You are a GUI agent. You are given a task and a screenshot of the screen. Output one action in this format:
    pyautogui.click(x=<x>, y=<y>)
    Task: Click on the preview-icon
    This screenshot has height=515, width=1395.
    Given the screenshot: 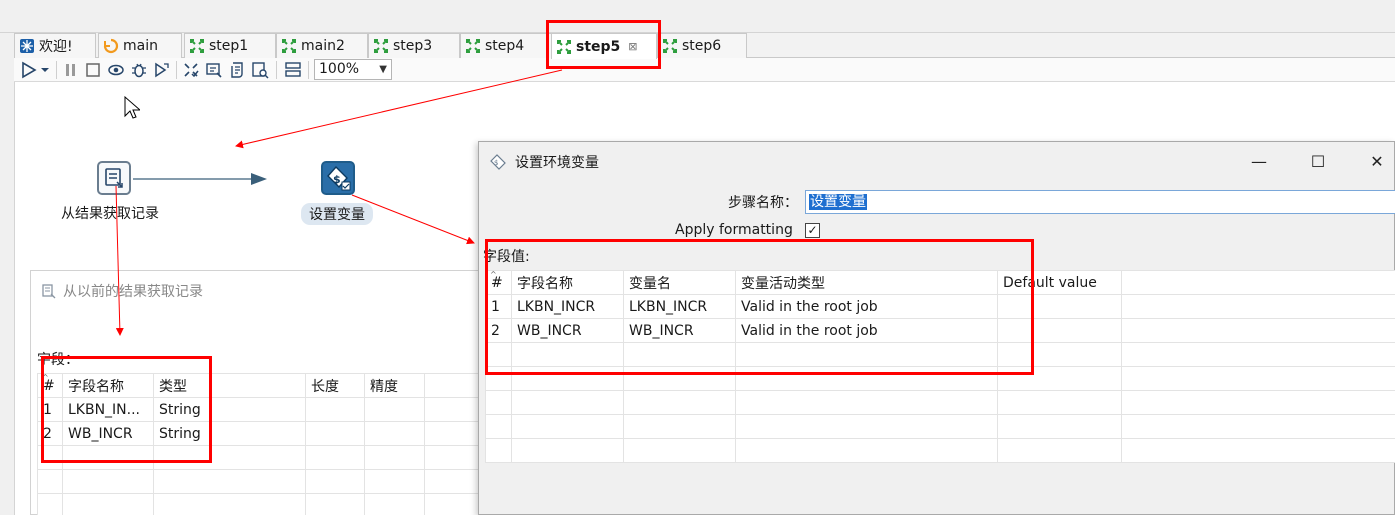 What is the action you would take?
    pyautogui.click(x=116, y=70)
    